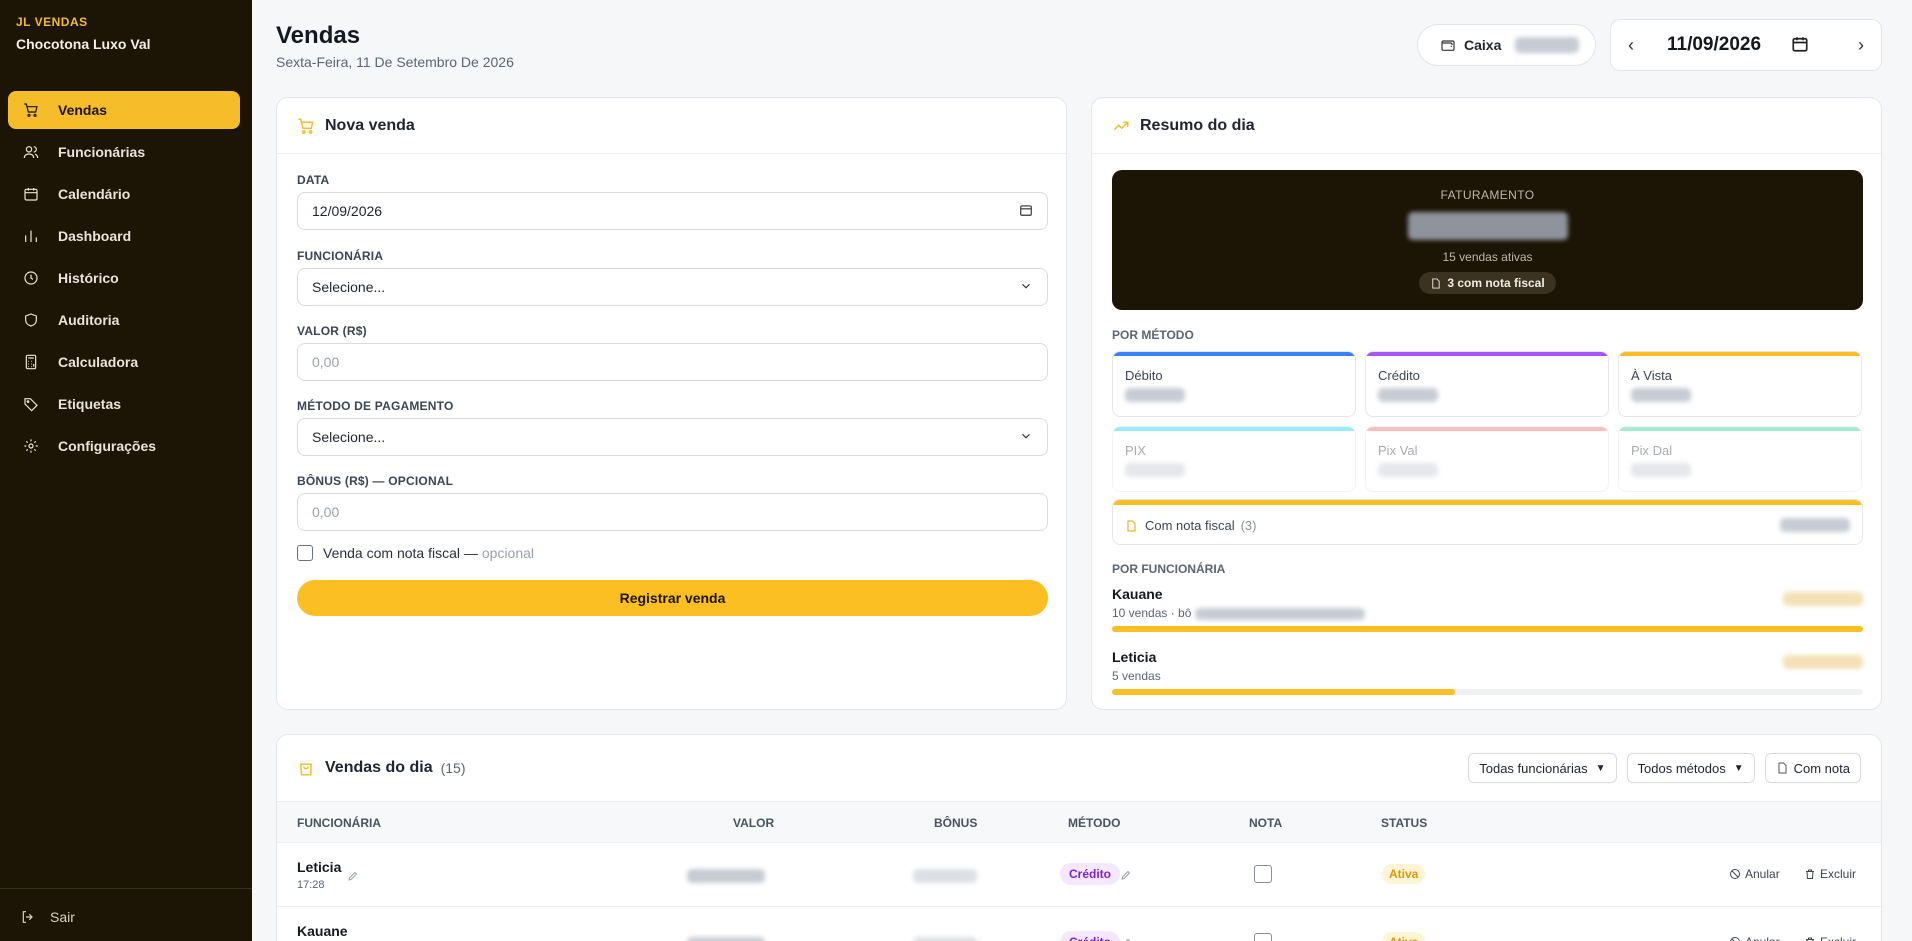 The image size is (1912, 941). Describe the element at coordinates (1169, 569) in the screenshot. I see `por-funcionaria-label: POR FUNCIONÁRIA` at that location.